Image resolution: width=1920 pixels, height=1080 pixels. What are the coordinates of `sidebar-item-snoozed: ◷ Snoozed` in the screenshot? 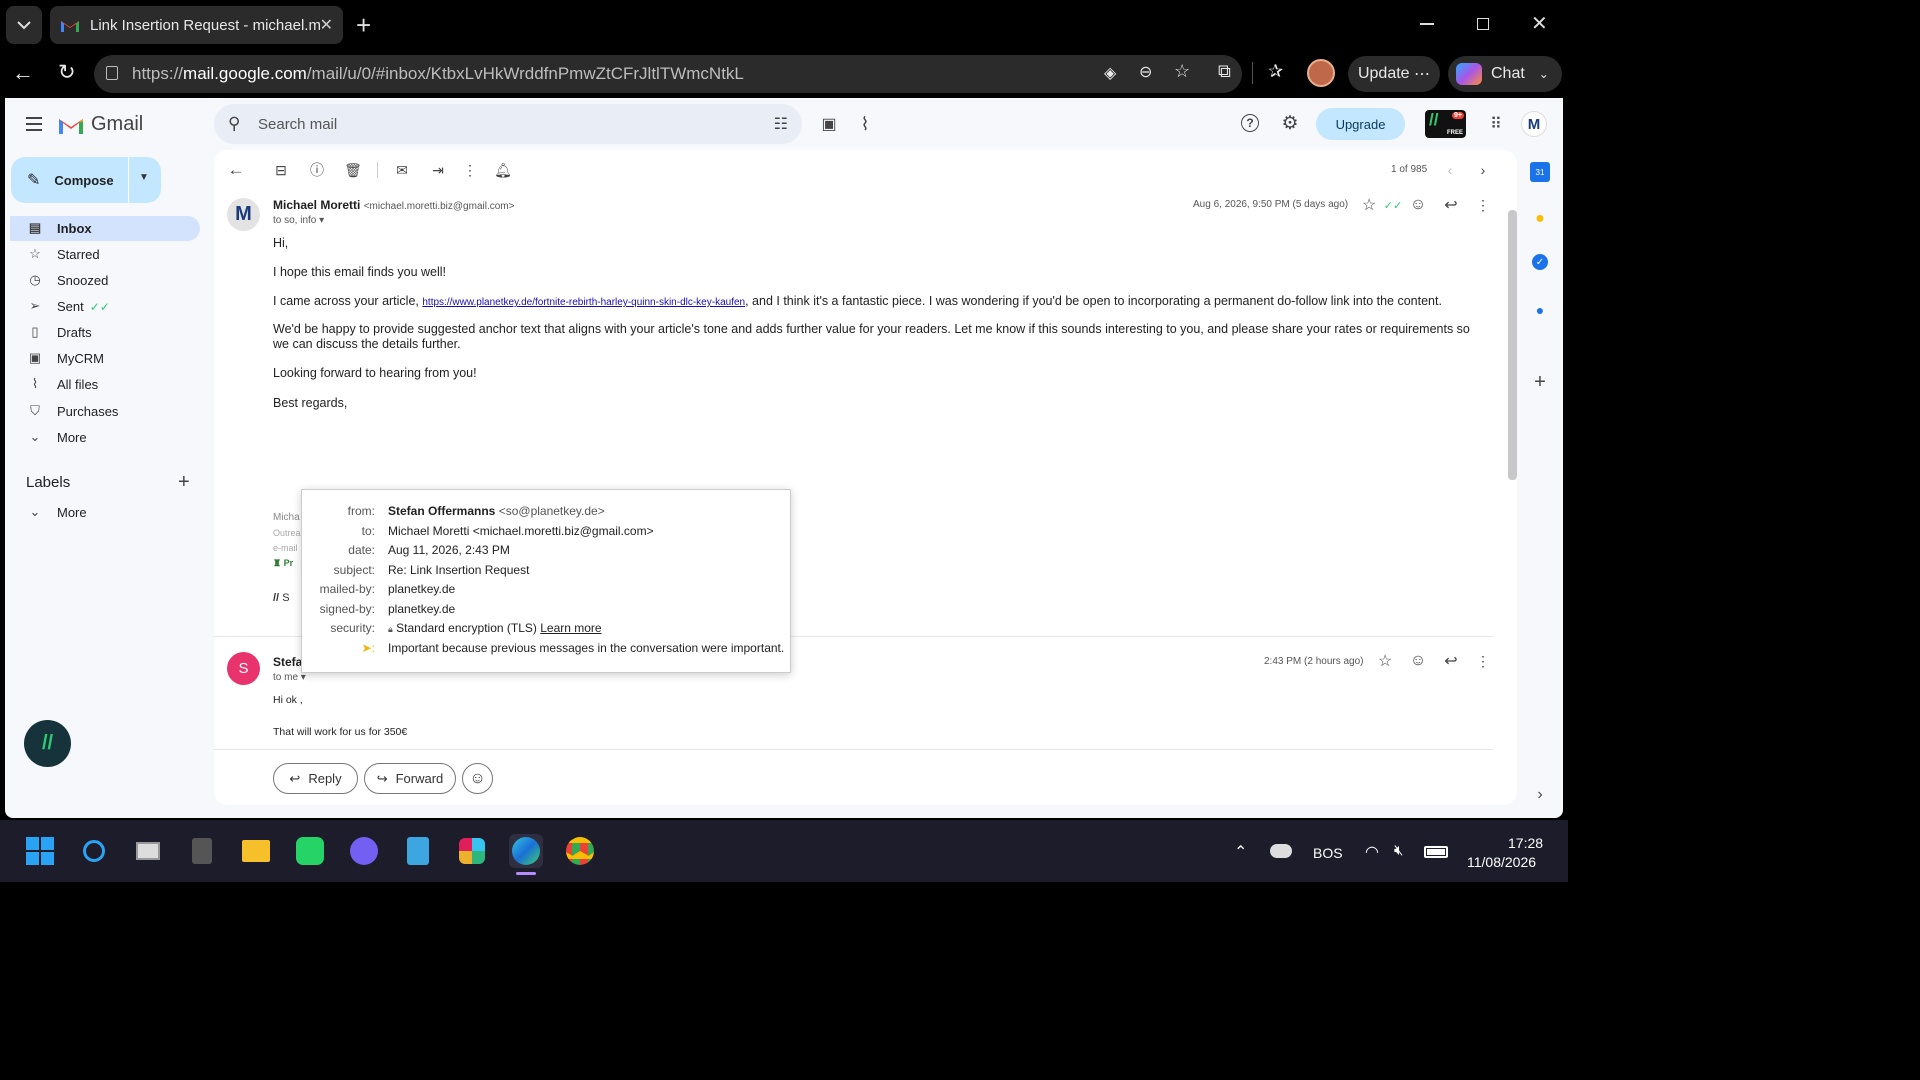 It's located at (105, 280).